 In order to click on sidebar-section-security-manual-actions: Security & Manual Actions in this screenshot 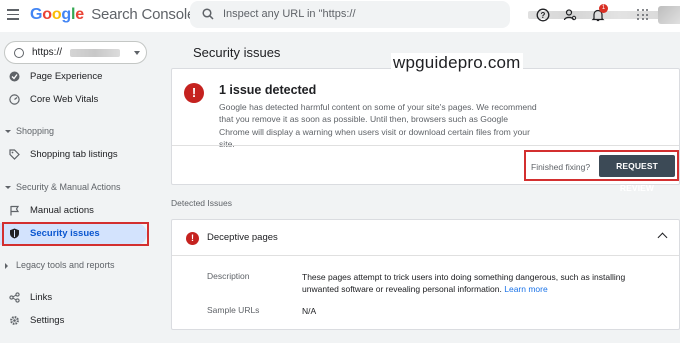, I will do `click(80, 188)`.